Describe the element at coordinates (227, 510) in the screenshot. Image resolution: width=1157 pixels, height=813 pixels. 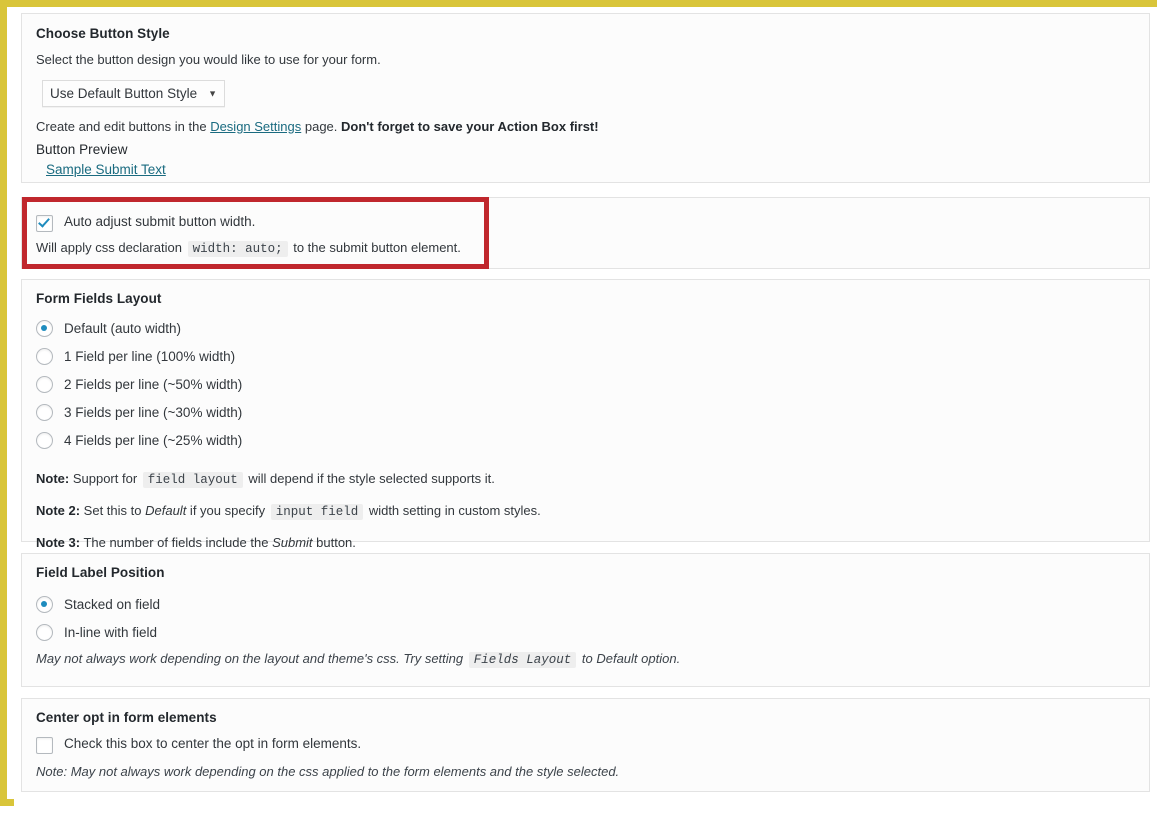
I see `note-2-text-b: if you specify` at that location.